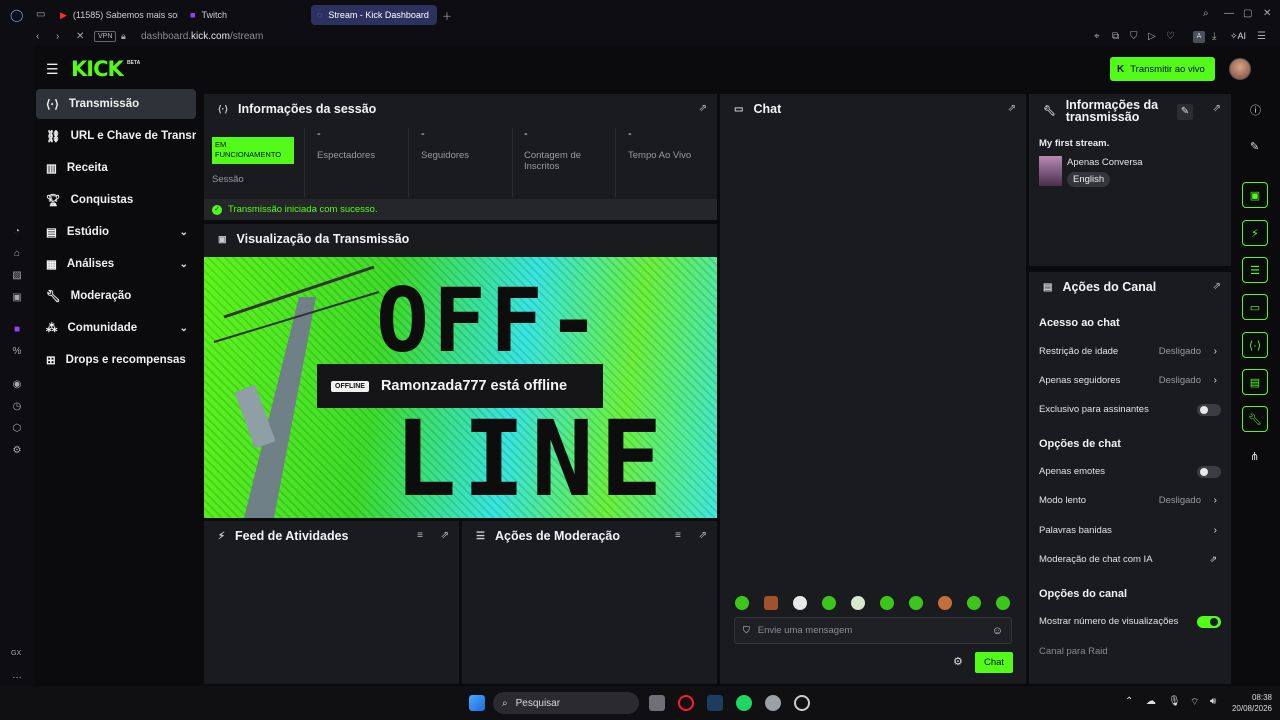  I want to click on minimize-icon: —, so click(1229, 13).